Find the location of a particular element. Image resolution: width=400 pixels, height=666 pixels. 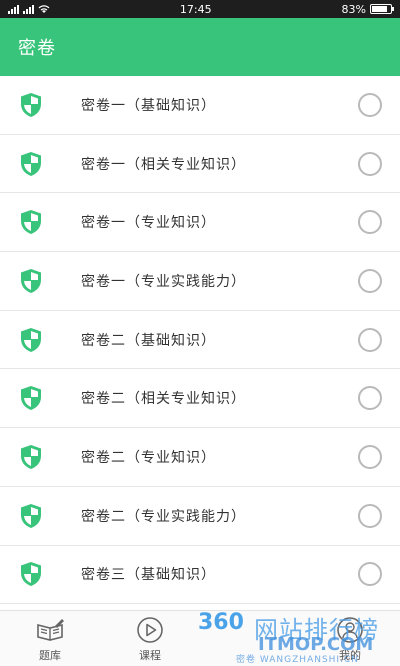

page-title: 密卷 is located at coordinates (37, 48).